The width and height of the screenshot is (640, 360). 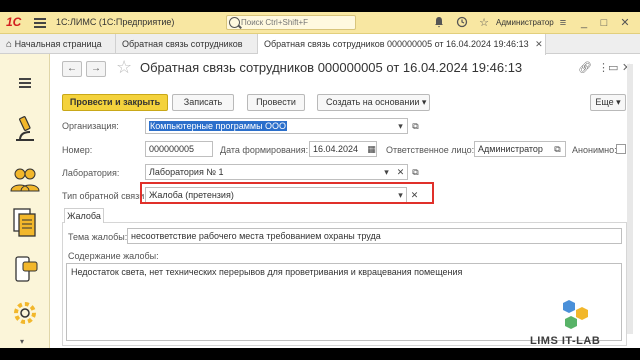 What do you see at coordinates (565, 341) in the screenshot?
I see `watermark: LIMS IT-LAB` at bounding box center [565, 341].